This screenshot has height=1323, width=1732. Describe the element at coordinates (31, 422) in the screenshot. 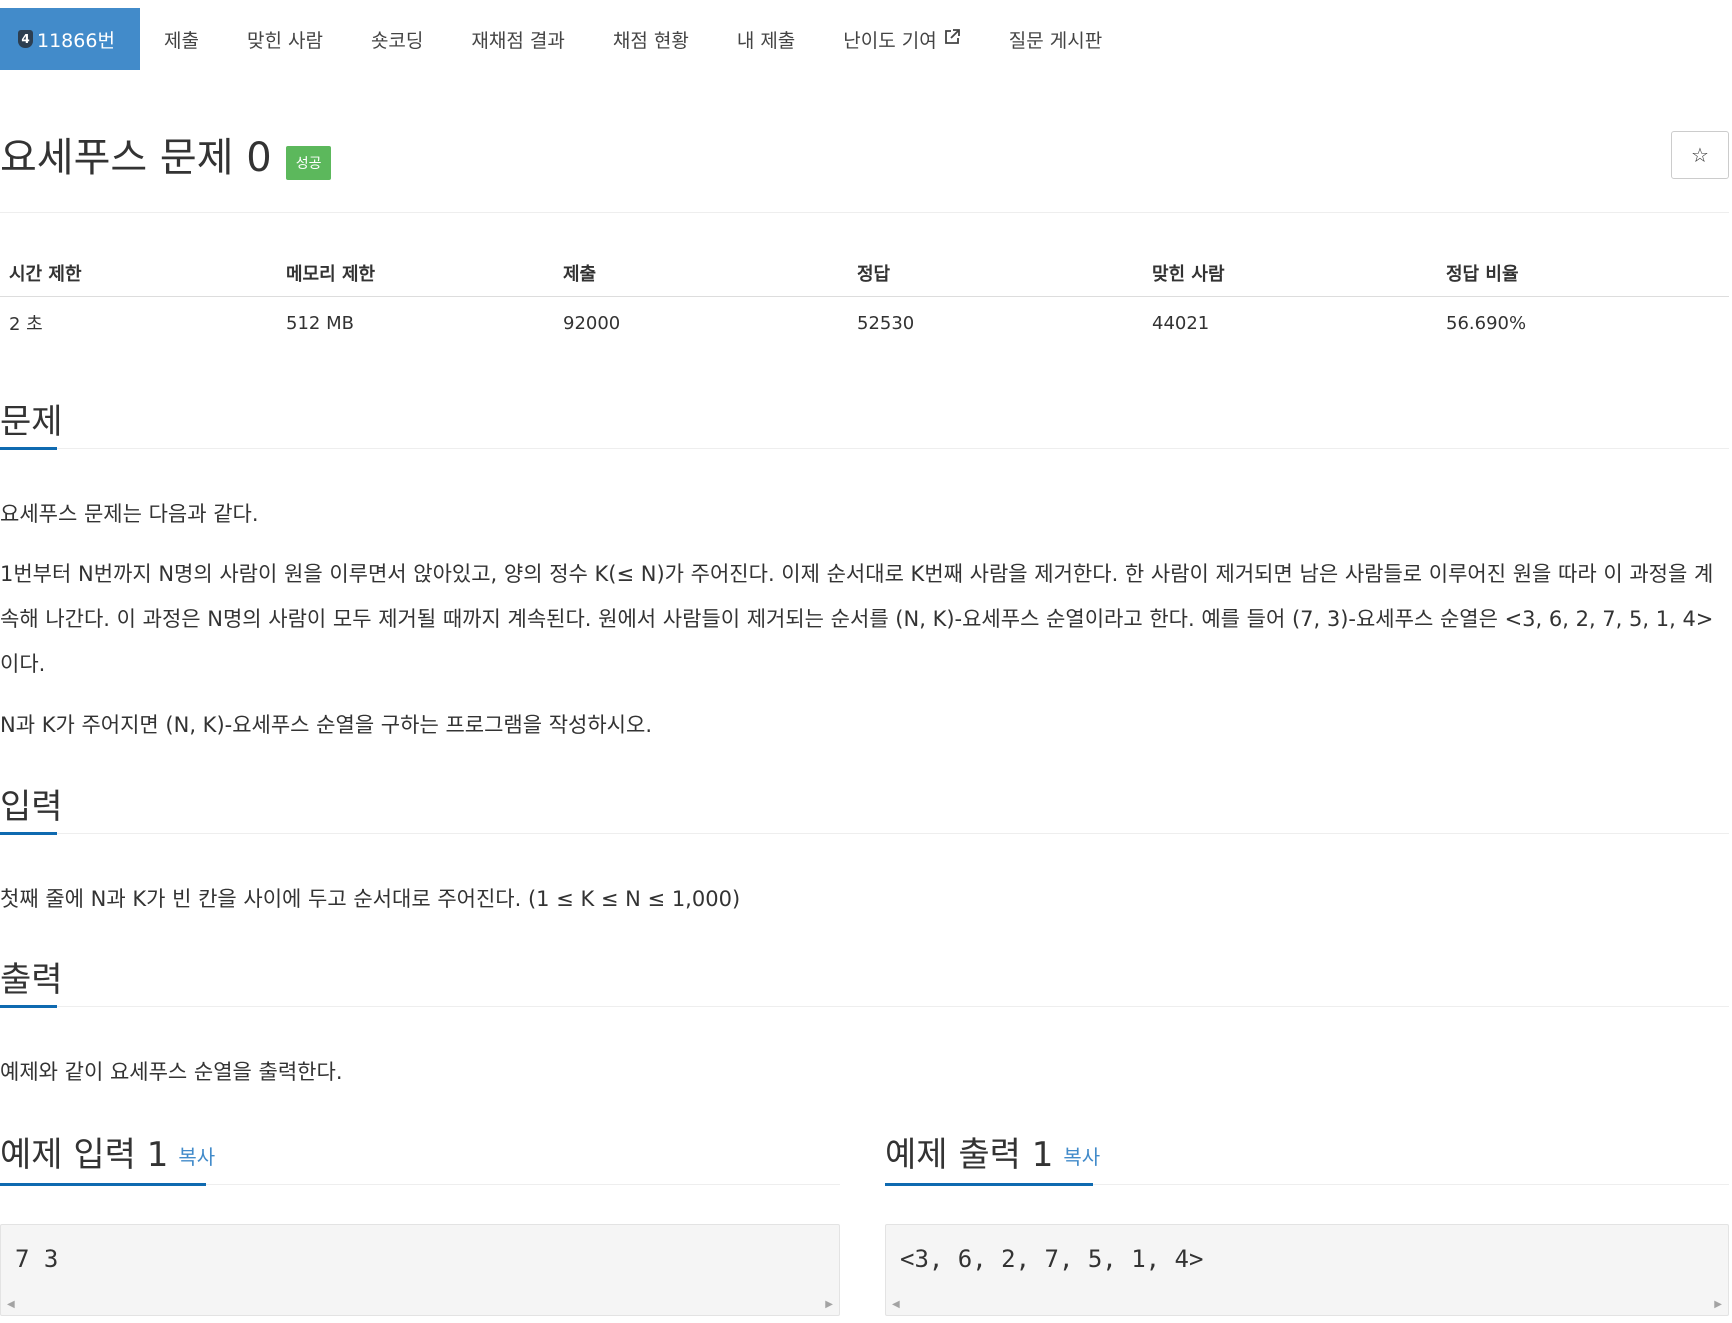

I see `problem-section-title: 문제` at that location.